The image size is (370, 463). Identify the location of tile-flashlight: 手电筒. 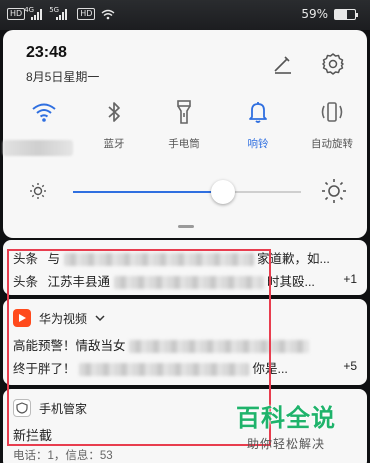
(184, 124).